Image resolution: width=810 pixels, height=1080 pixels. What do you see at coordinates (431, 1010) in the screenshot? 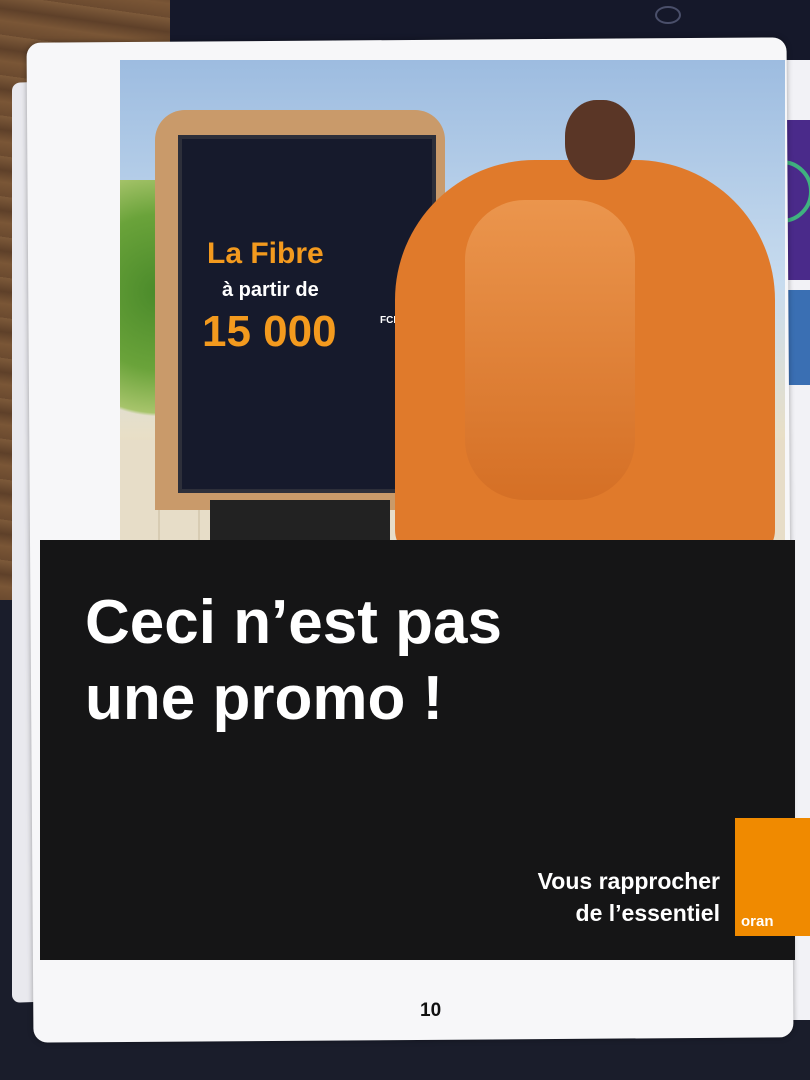
I see `page-number: 10` at bounding box center [431, 1010].